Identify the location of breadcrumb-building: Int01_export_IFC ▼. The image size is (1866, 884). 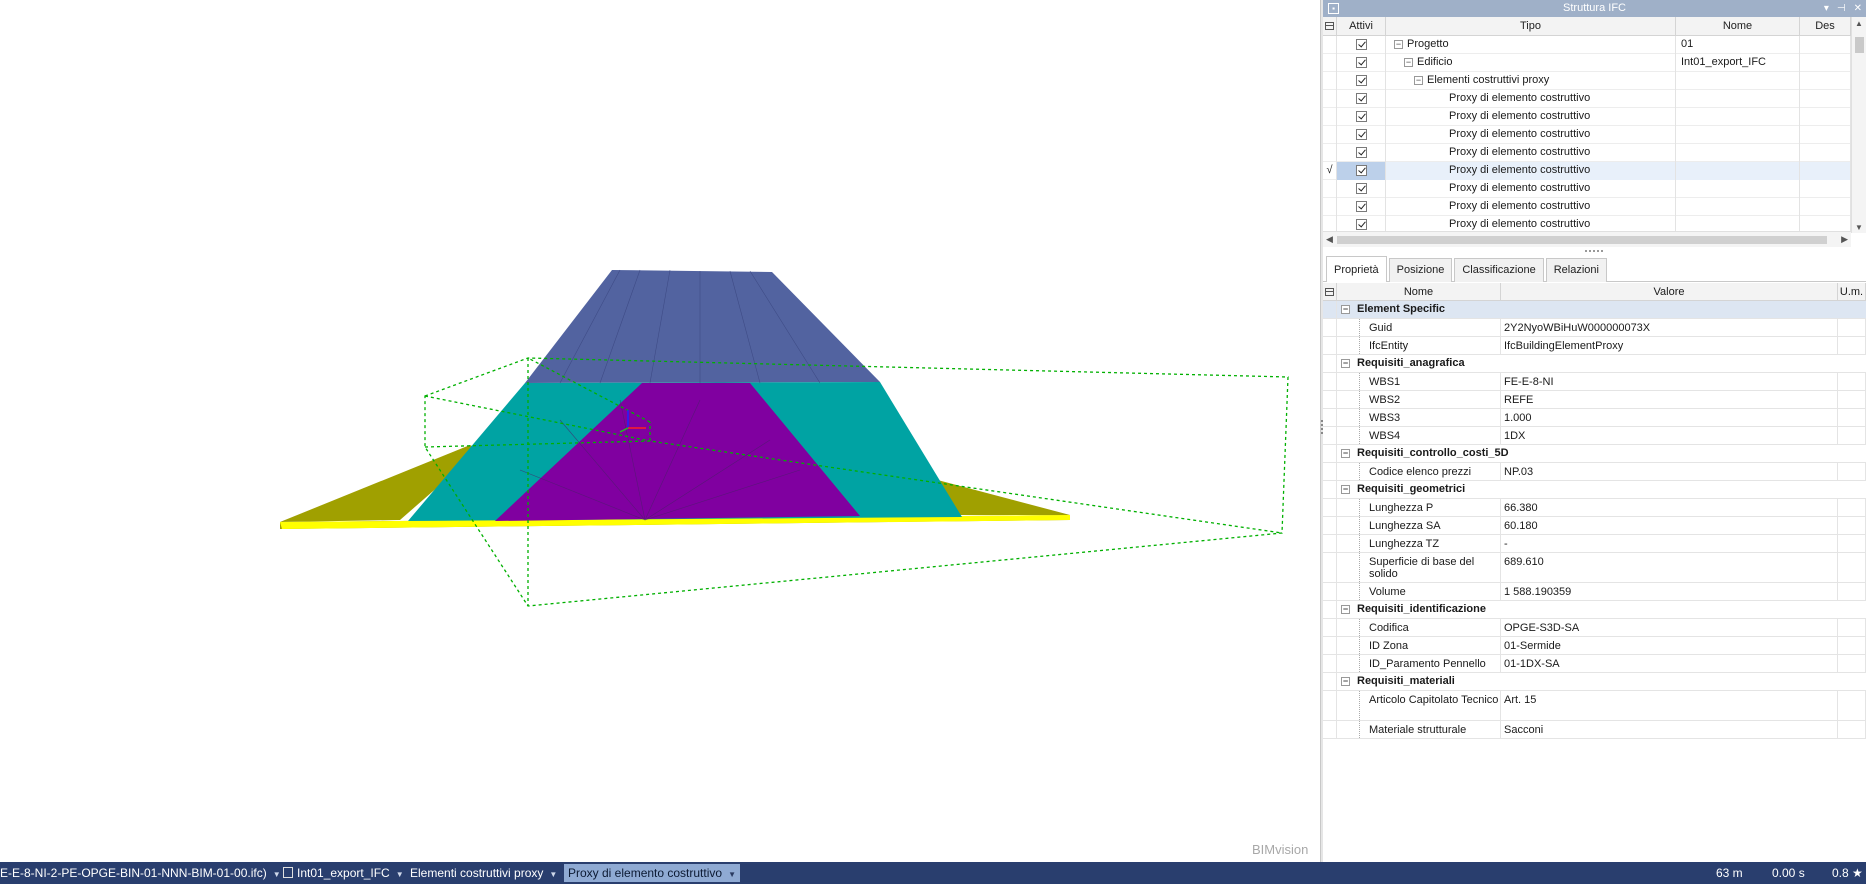
(343, 873).